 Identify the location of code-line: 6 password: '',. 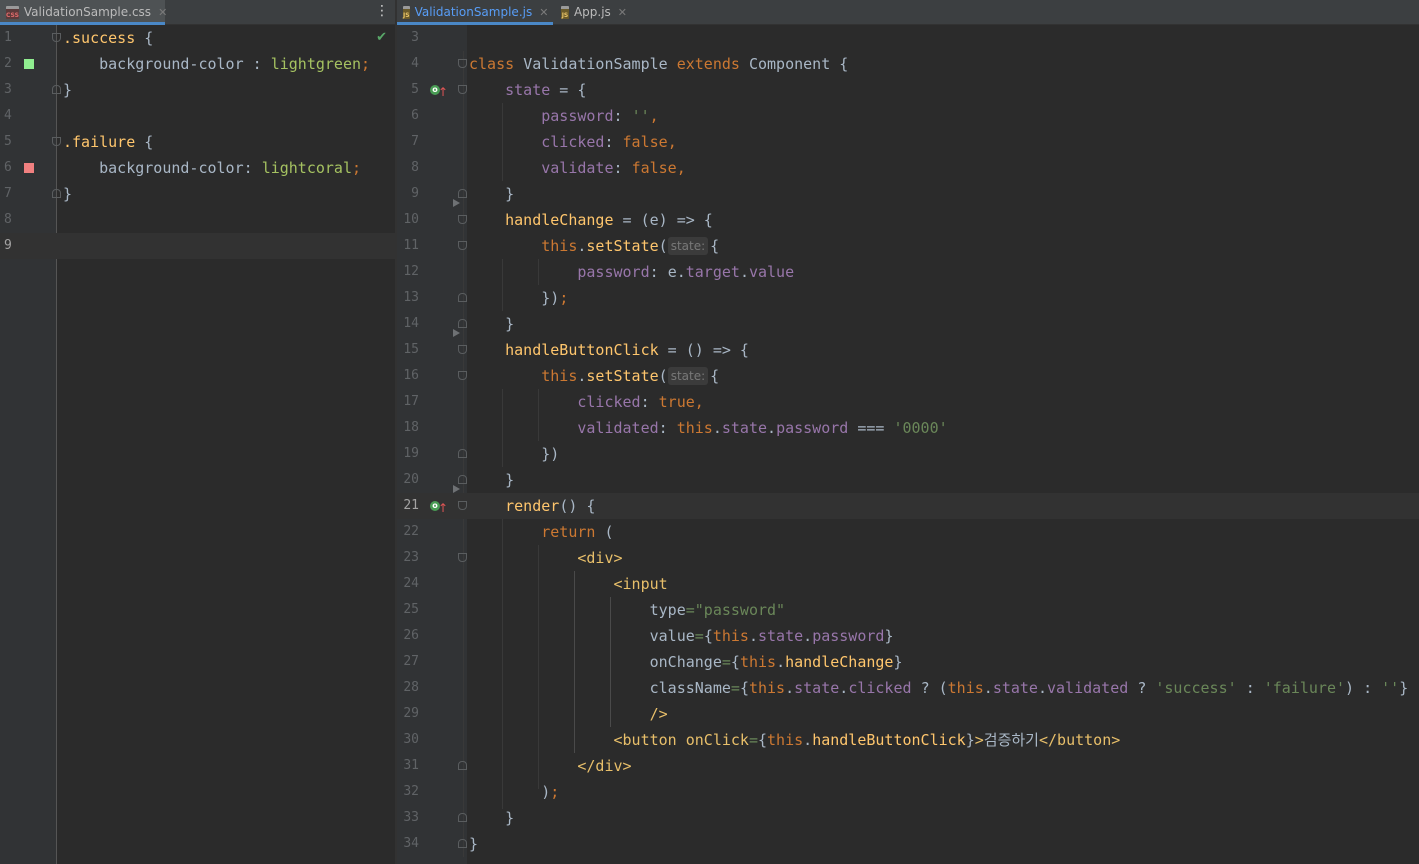
(908, 116).